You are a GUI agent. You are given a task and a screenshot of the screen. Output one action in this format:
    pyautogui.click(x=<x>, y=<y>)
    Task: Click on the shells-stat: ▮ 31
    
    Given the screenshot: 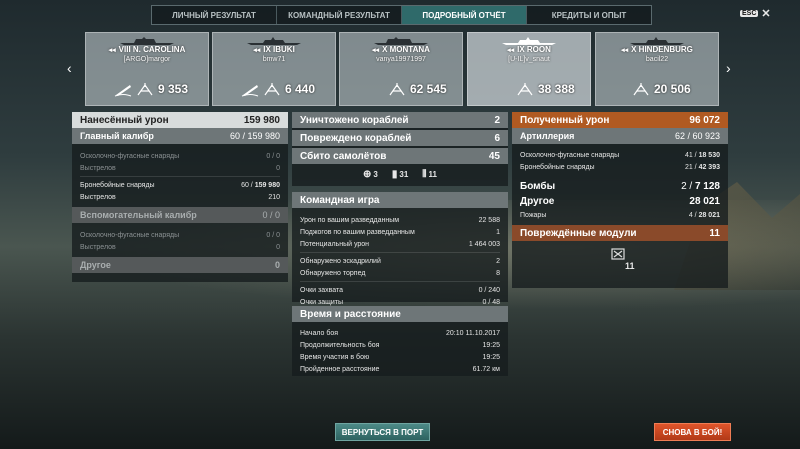 What is the action you would take?
    pyautogui.click(x=400, y=174)
    